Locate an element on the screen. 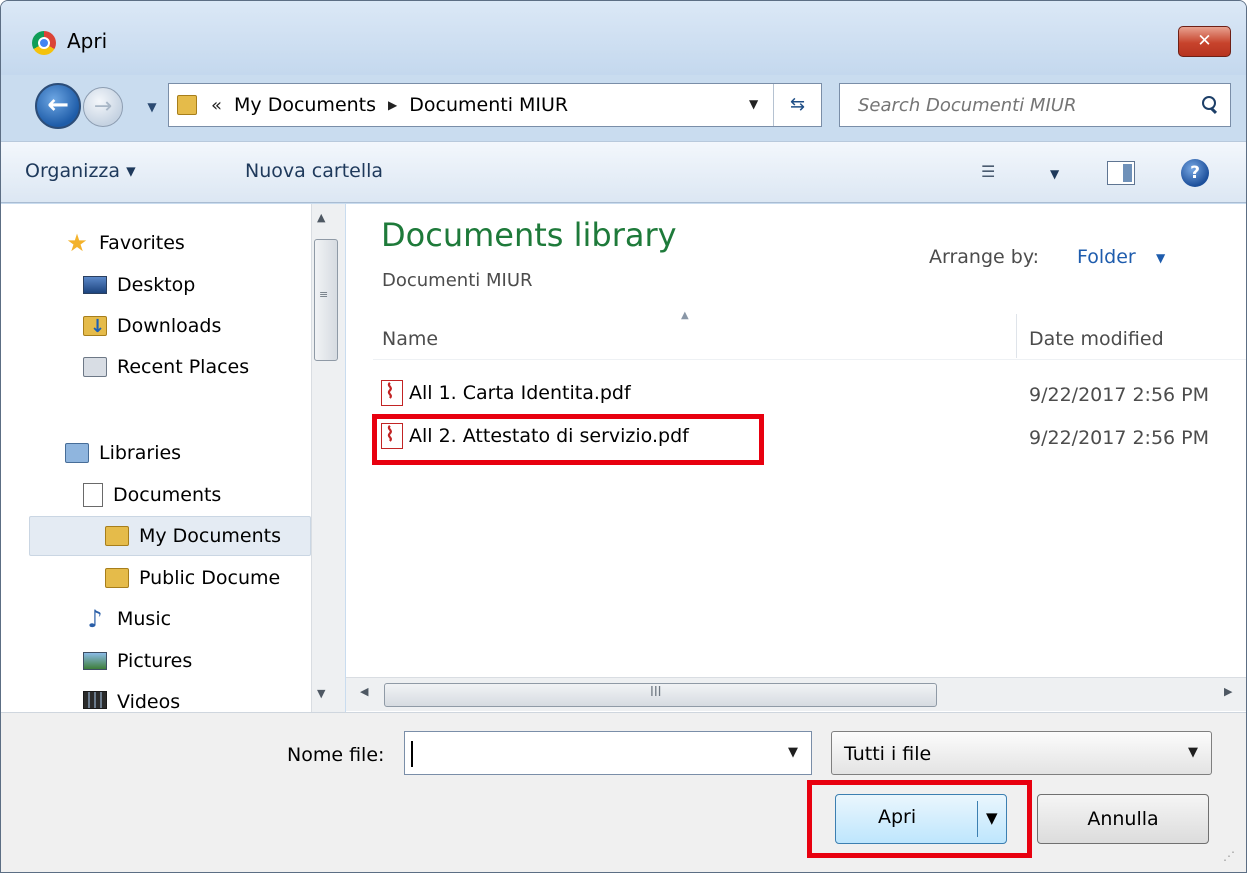  nav-pictures-label: Pictures is located at coordinates (155, 661).